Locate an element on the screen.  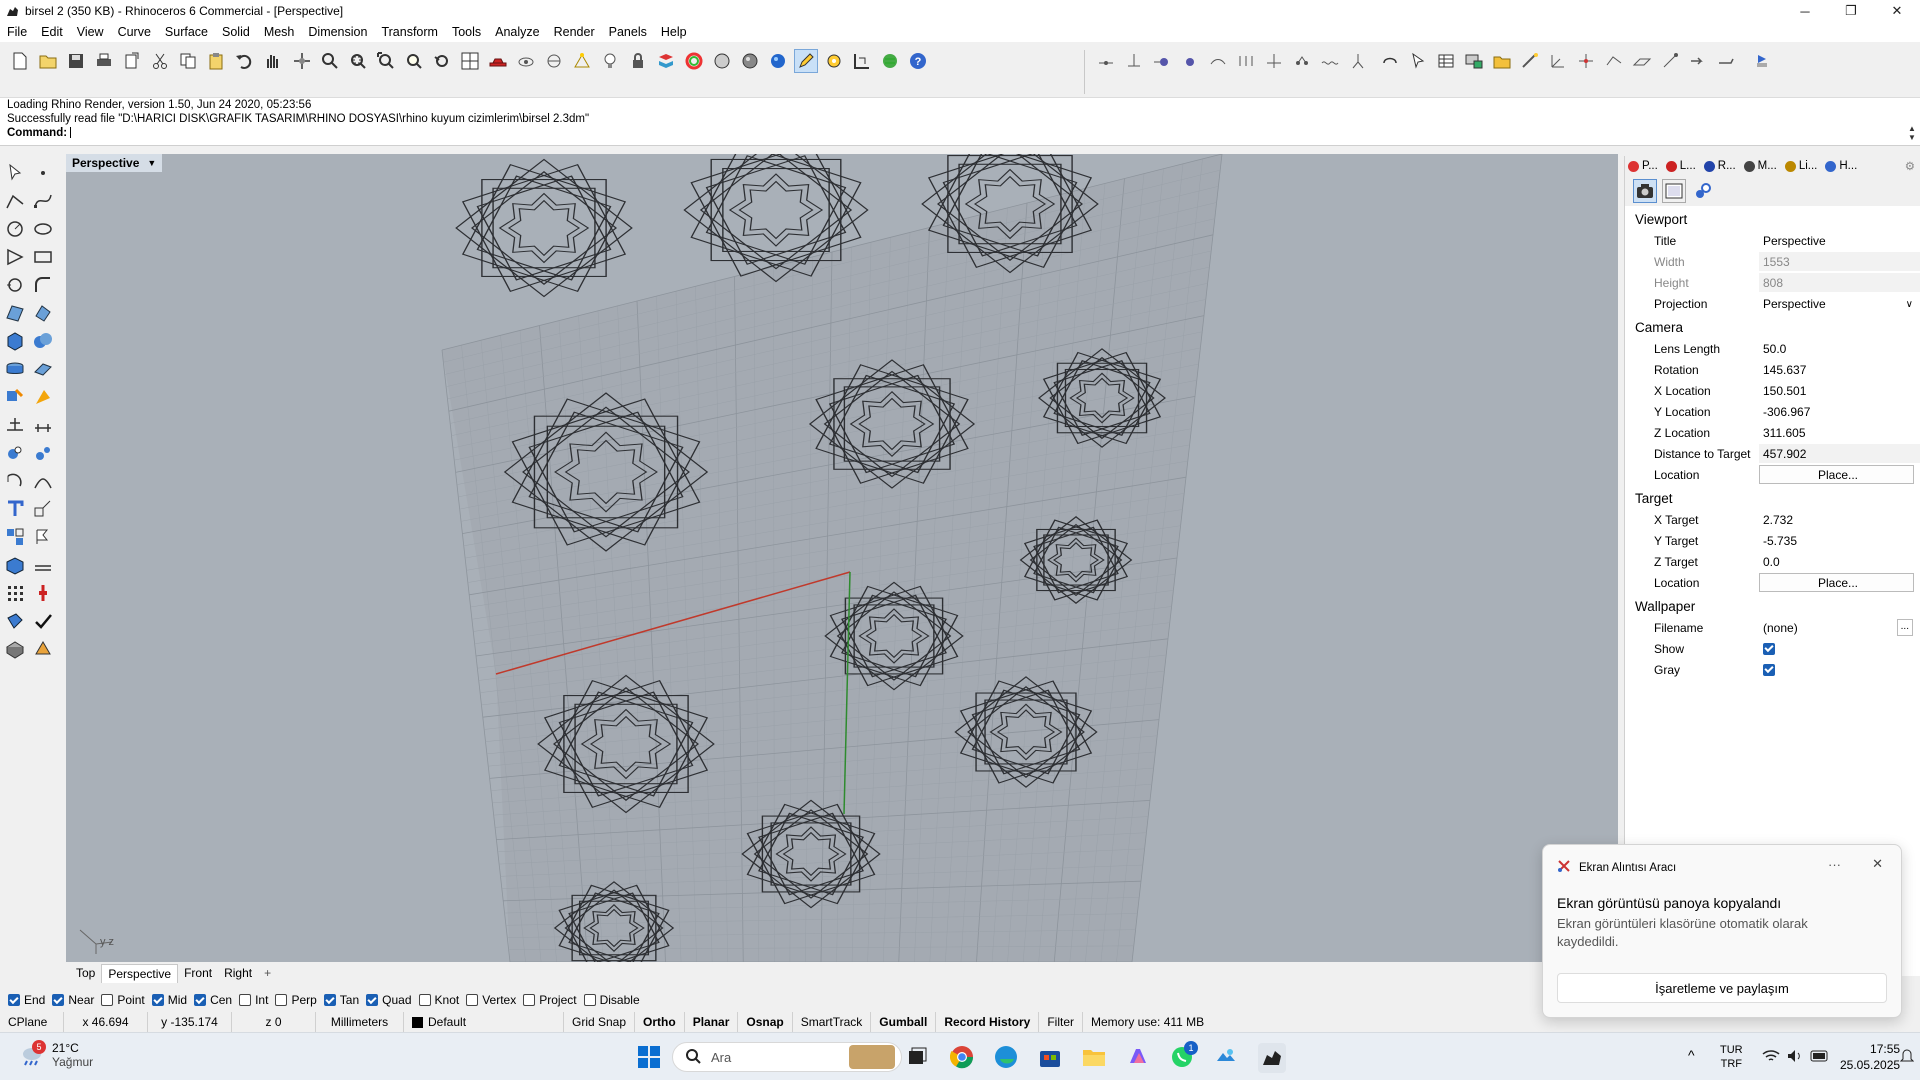
osnap-near-checkbox: Near is located at coordinates (73, 1000).